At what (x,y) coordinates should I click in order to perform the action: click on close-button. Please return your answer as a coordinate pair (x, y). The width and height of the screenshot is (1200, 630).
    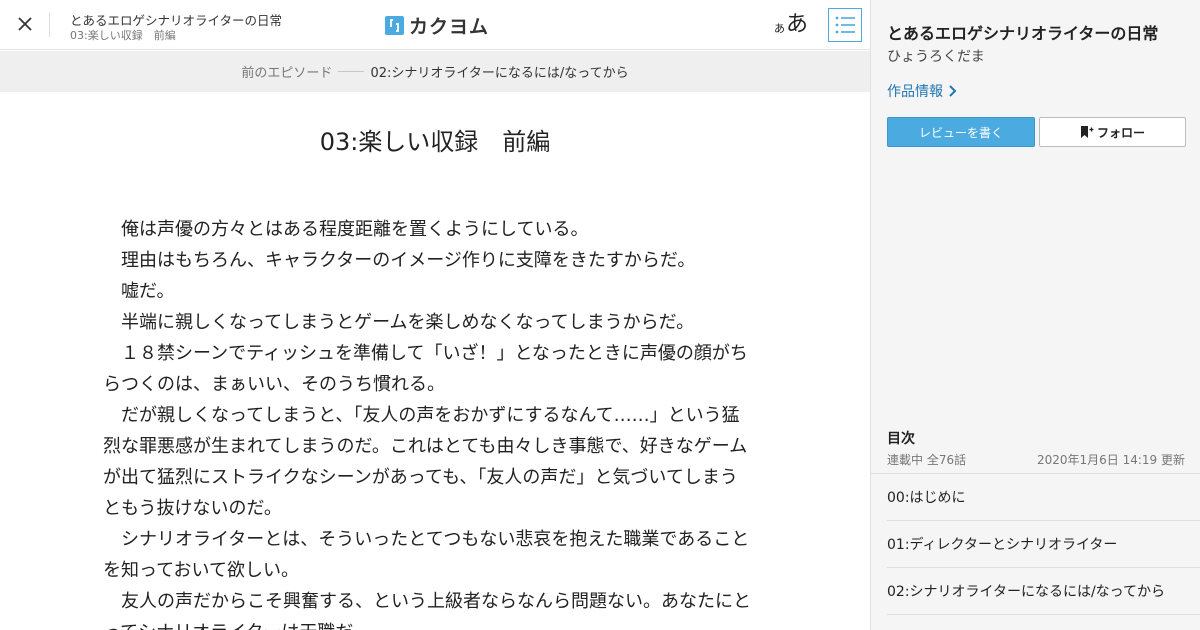
    Looking at the image, I should click on (25, 24).